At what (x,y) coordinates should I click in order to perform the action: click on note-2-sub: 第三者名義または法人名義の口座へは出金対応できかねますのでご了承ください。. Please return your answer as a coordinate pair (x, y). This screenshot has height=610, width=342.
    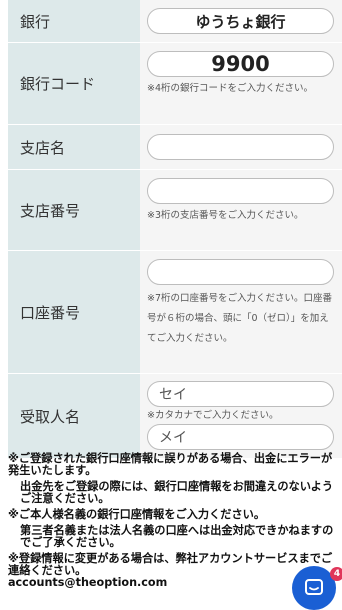
    Looking at the image, I should click on (177, 536).